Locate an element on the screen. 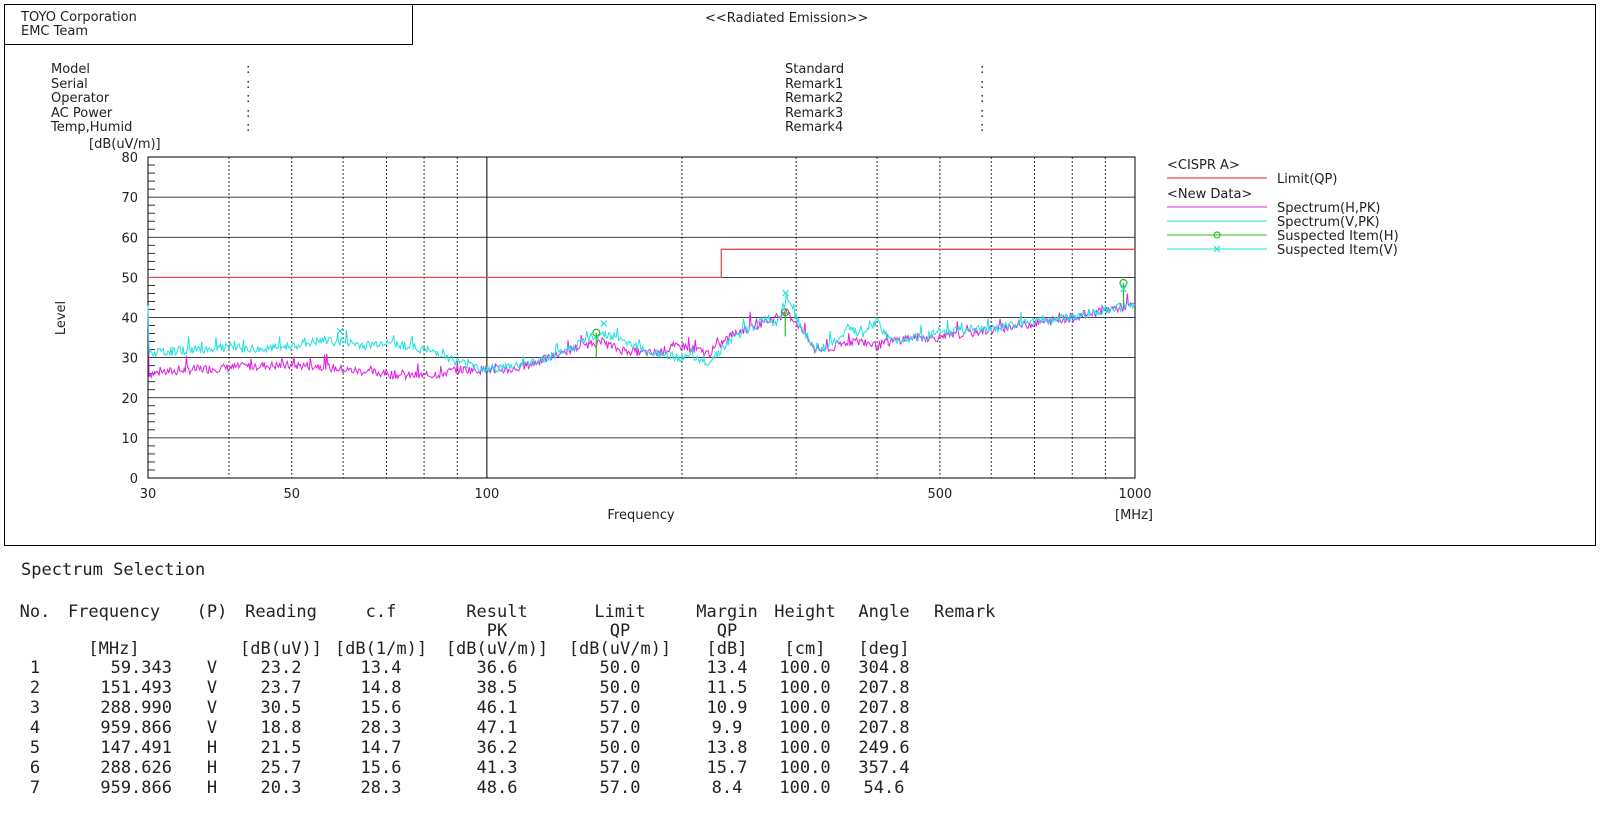 This screenshot has width=1600, height=822. legend-suspected-v-label: Suspected Item(V) is located at coordinates (1337, 250).